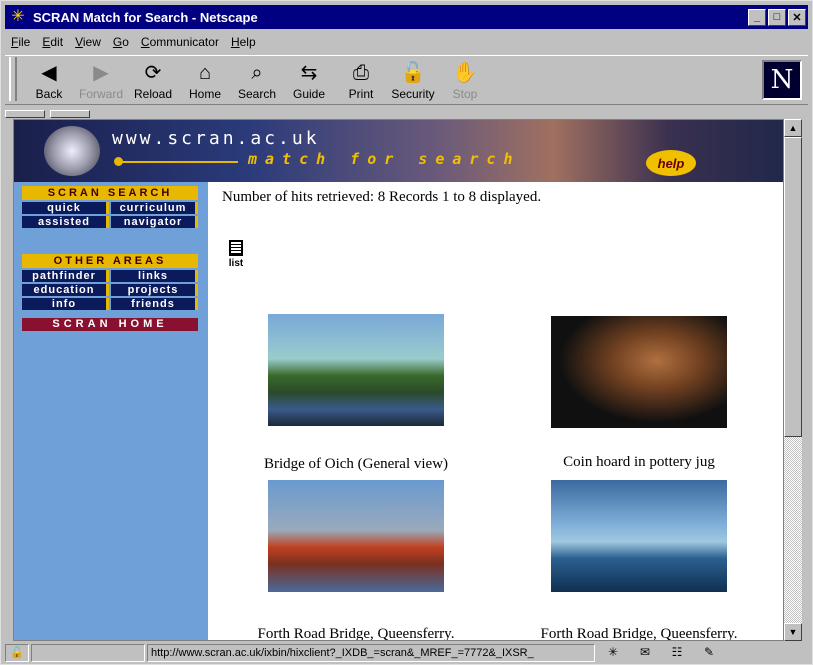 Image resolution: width=813 pixels, height=665 pixels. I want to click on sidebar-link-pathfinder: pathfinder, so click(65, 276).